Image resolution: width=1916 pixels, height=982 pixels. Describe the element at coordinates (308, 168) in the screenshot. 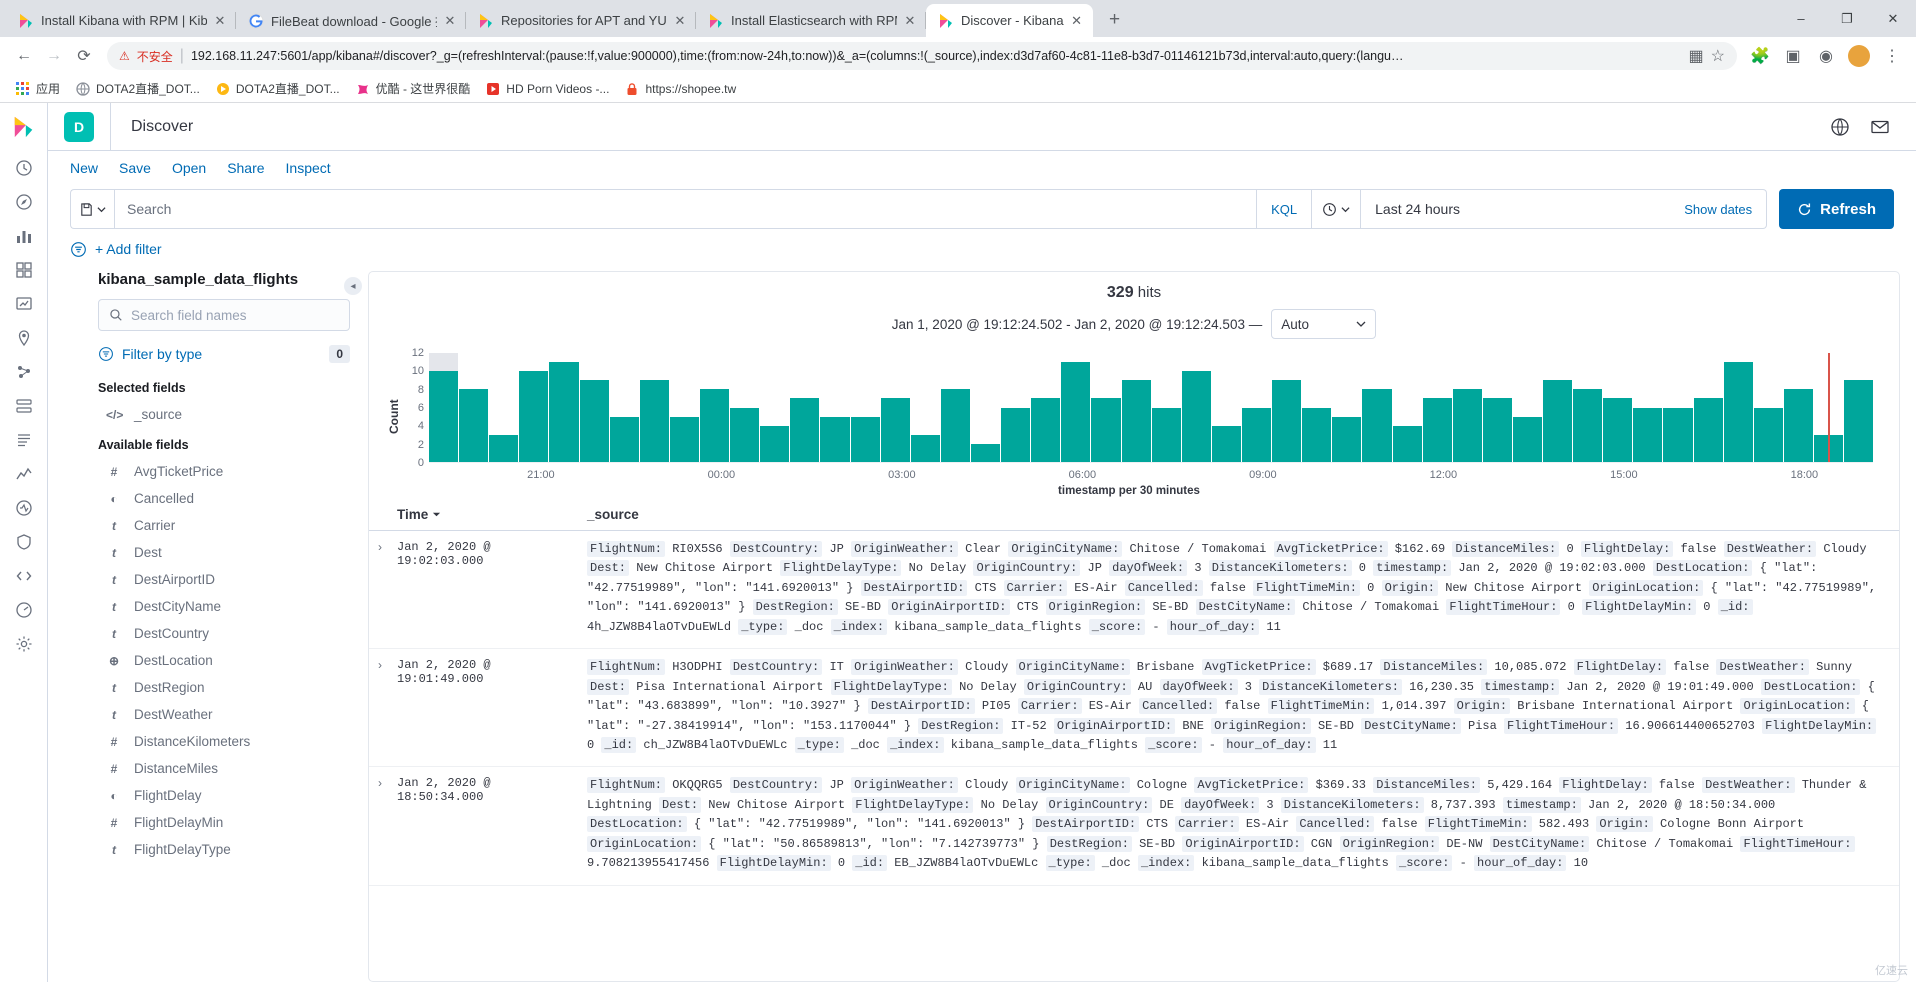

I see `inspect-button: Inspect` at that location.